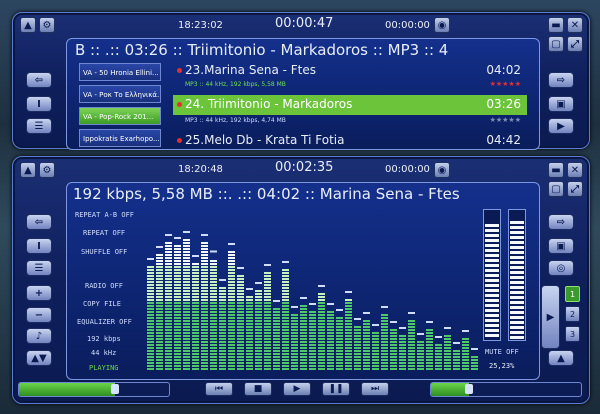 Image resolution: width=600 pixels, height=414 pixels. What do you see at coordinates (104, 322) in the screenshot?
I see `equalizer-status: EQUALIZER OFF` at bounding box center [104, 322].